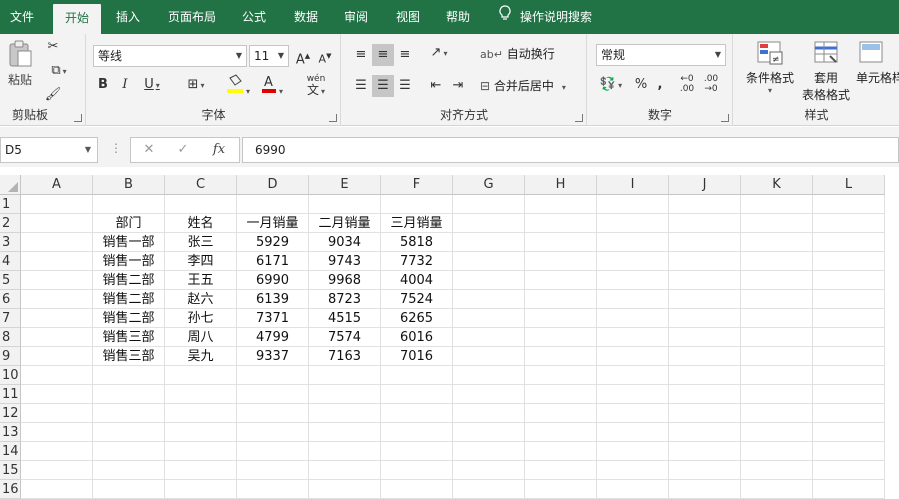 Image resolution: width=899 pixels, height=499 pixels. I want to click on tab-page-layout: 页面布局, so click(192, 17).